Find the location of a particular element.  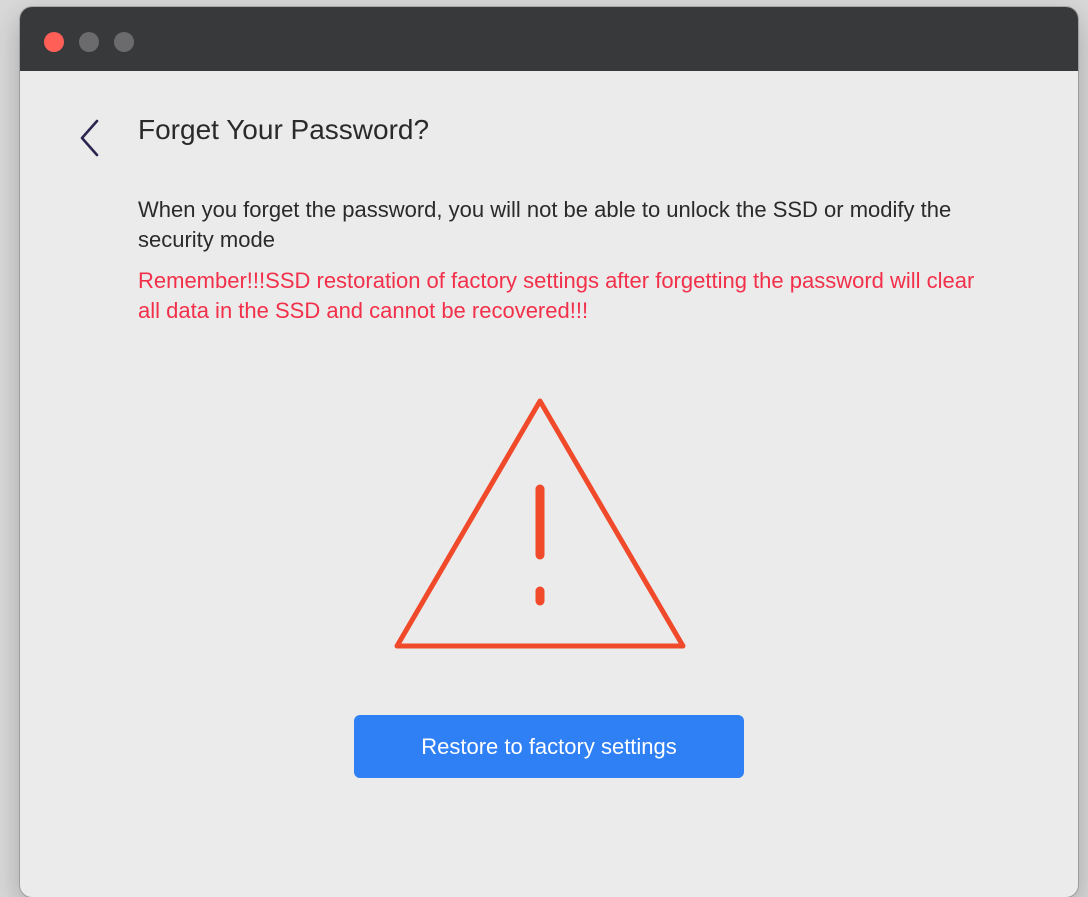

warning-triangle-icon is located at coordinates (540, 522).